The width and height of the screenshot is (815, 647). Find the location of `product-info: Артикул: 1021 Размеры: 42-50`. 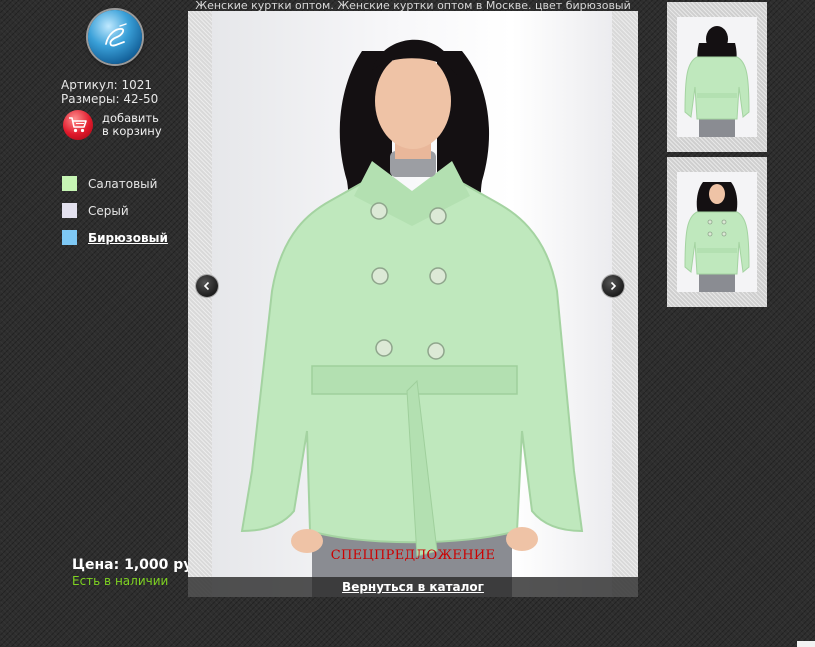

product-info: Артикул: 1021 Размеры: 42-50 is located at coordinates (109, 92).